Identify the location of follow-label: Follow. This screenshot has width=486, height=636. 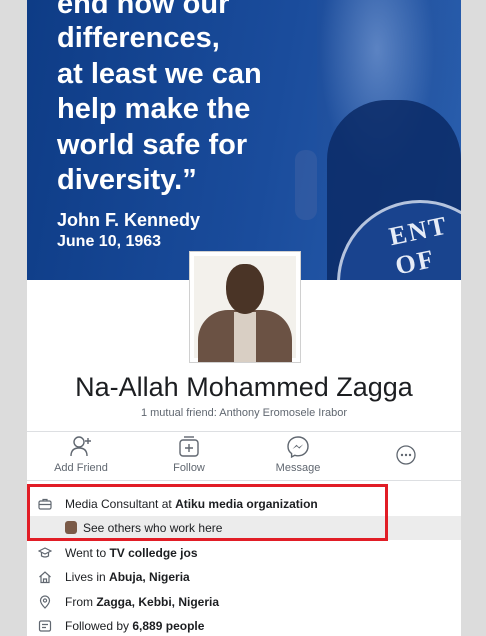
(189, 468).